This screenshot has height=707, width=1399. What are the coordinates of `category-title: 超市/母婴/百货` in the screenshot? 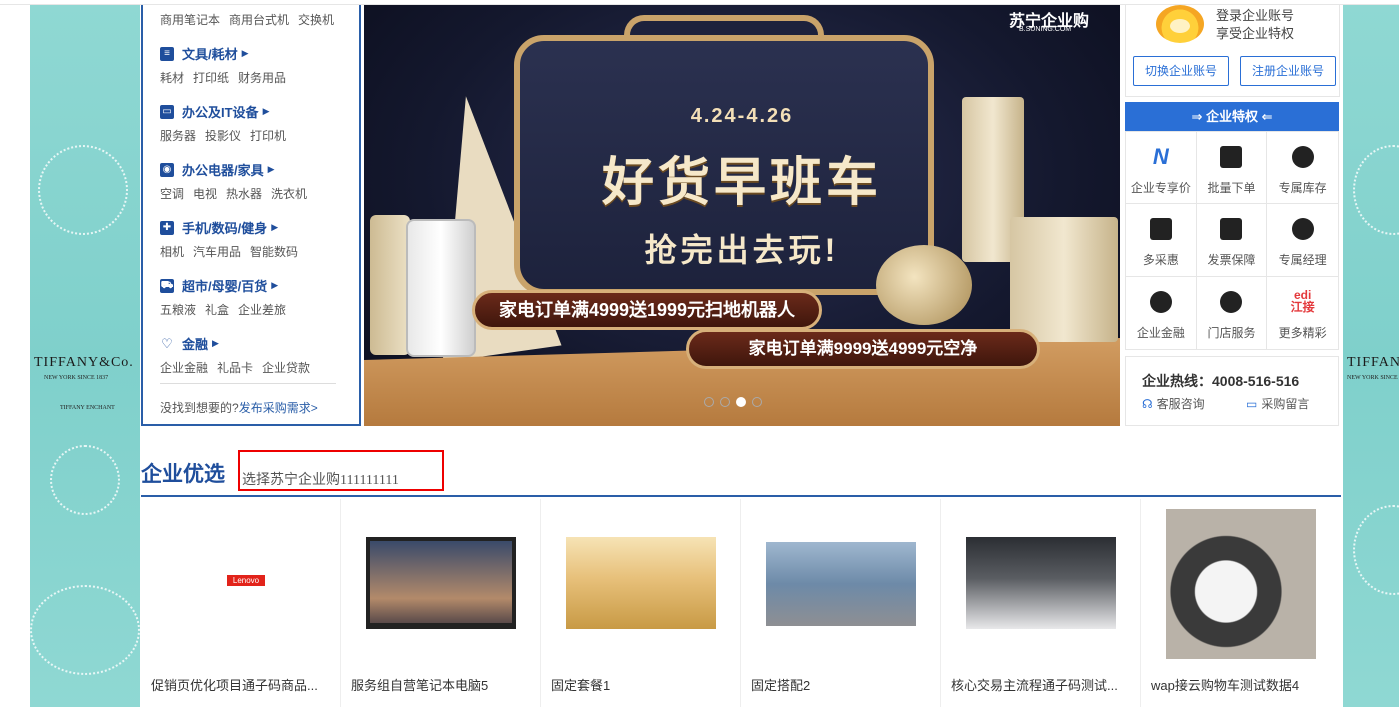 It's located at (225, 286).